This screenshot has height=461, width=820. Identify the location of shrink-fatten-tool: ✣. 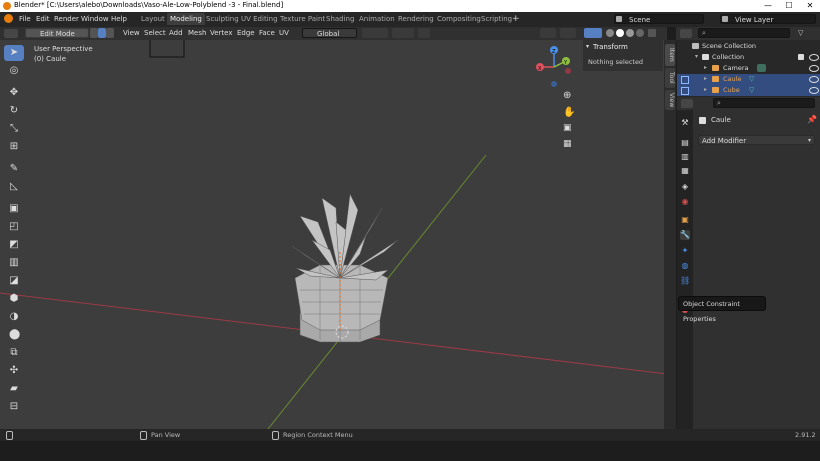
(14, 371).